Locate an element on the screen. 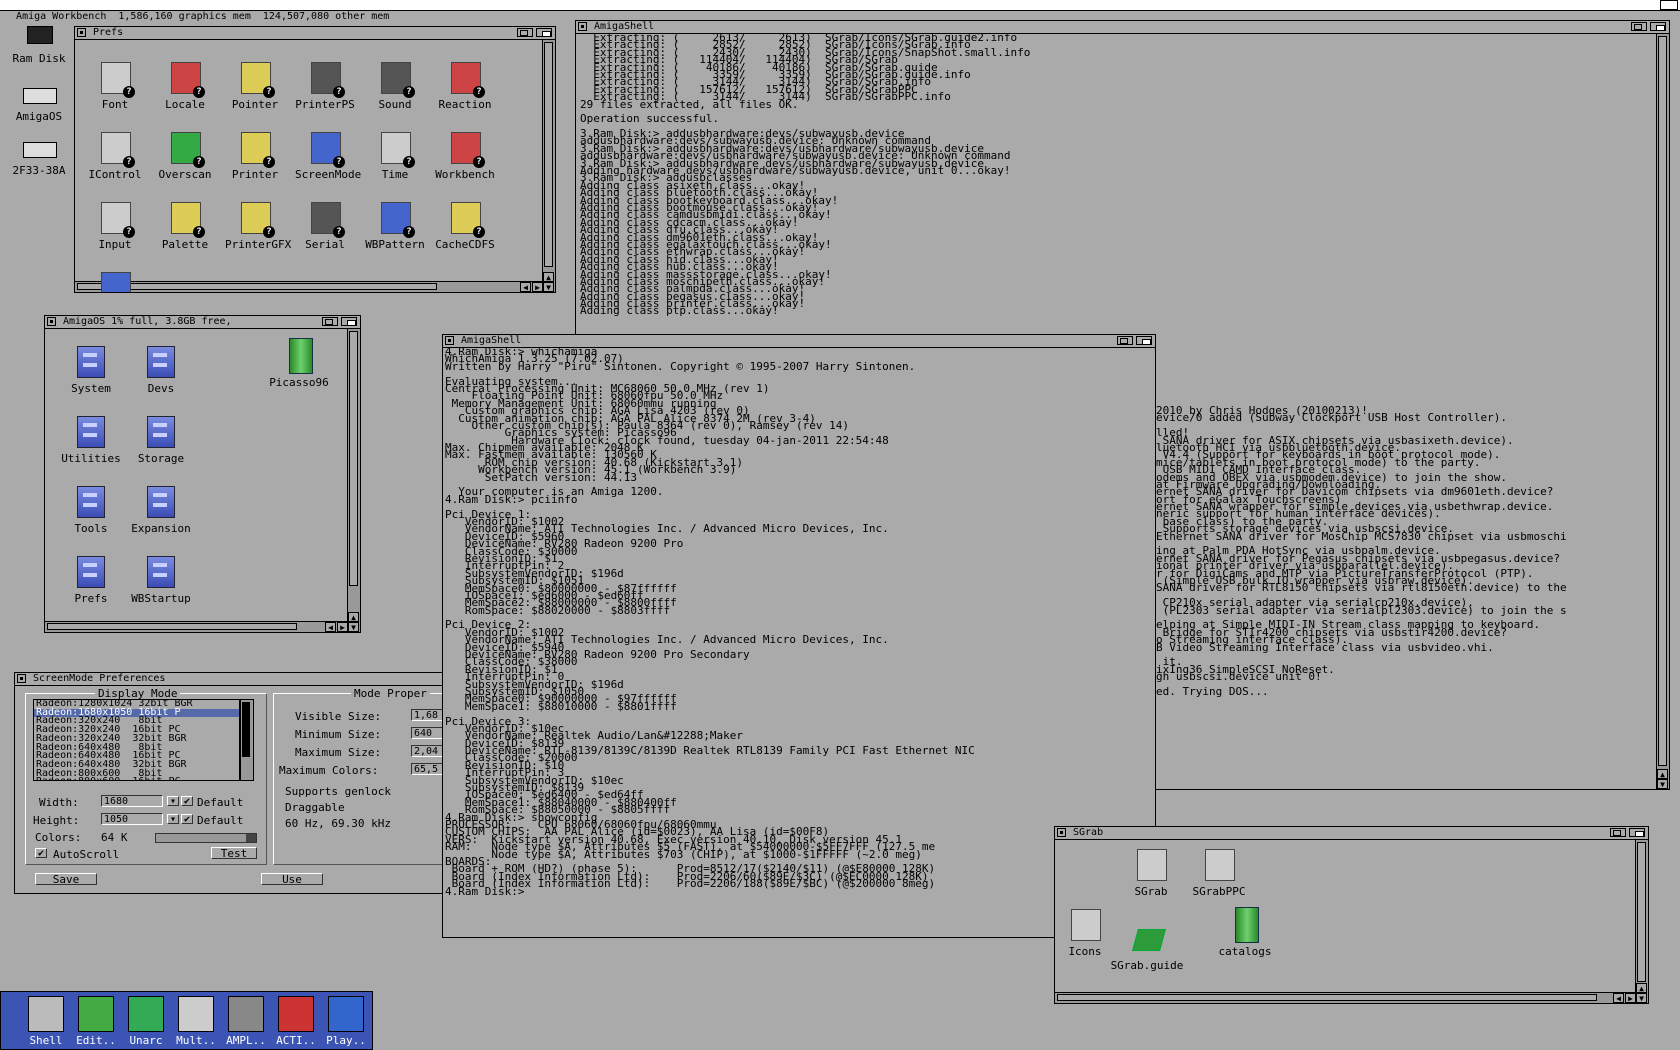 The image size is (1680, 1050). display-mode-item: Radeon:800x600 16bit PC is located at coordinates (136, 778).